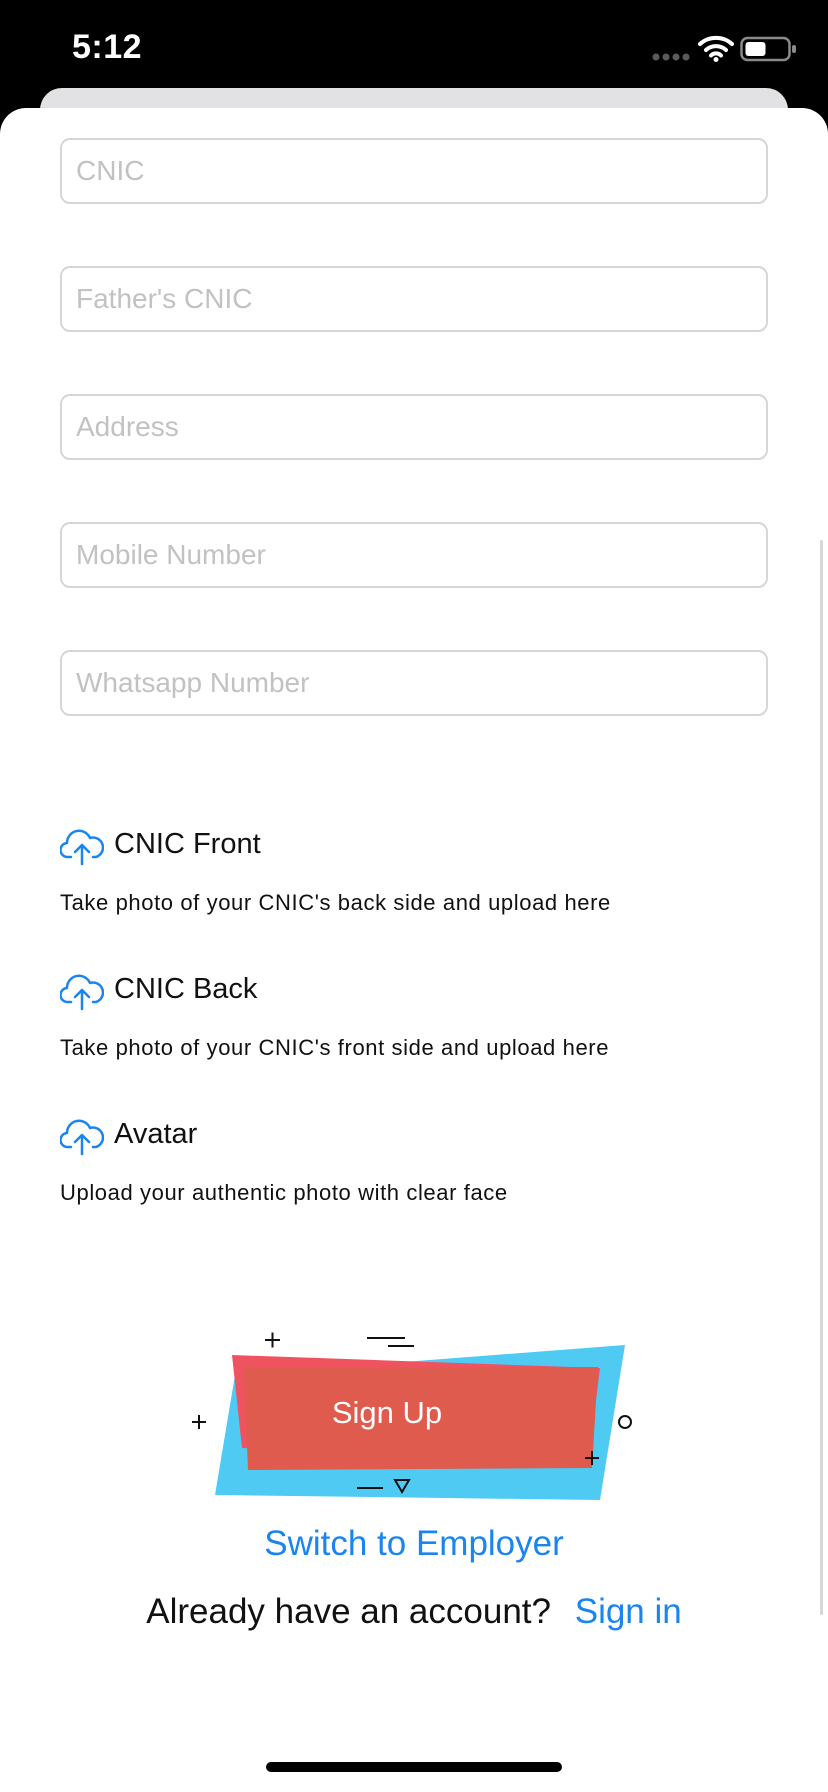 Image resolution: width=828 pixels, height=1792 pixels. What do you see at coordinates (716, 48) in the screenshot?
I see `wifi-icon` at bounding box center [716, 48].